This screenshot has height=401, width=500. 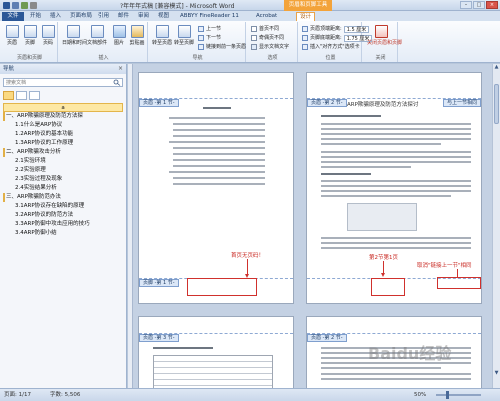 I want to click on tab-abbyy: ABBYY FineReader 11, so click(x=209, y=16).